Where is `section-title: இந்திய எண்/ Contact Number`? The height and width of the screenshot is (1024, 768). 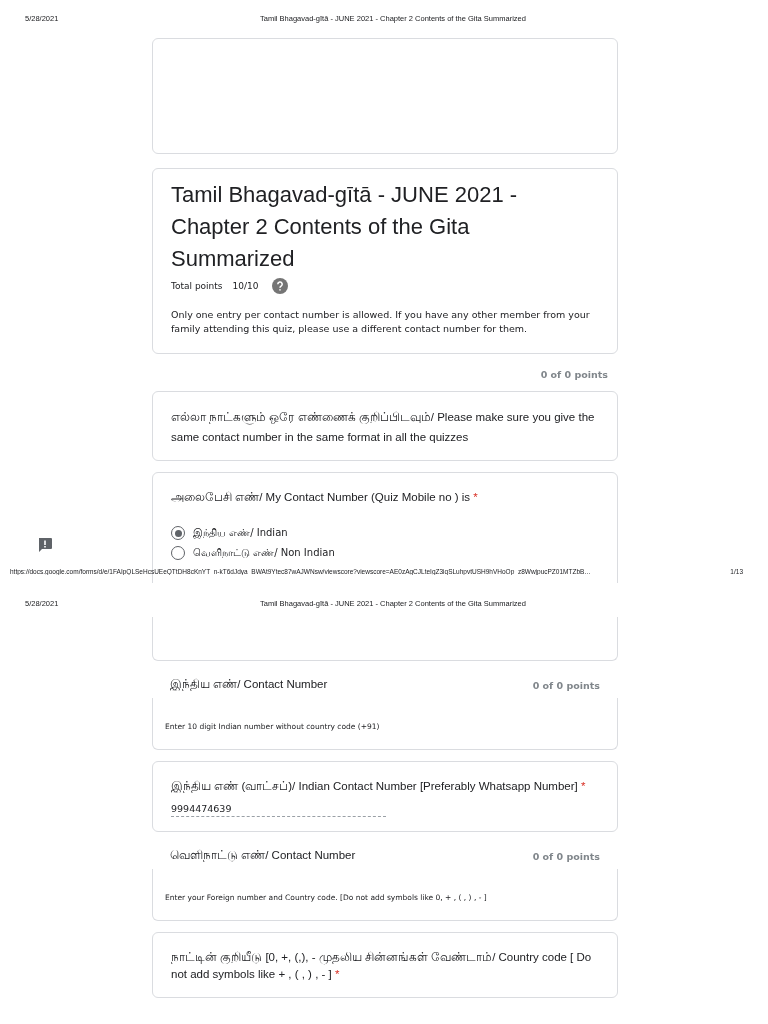
section-title: இந்திய எண்/ Contact Number is located at coordinates (249, 685).